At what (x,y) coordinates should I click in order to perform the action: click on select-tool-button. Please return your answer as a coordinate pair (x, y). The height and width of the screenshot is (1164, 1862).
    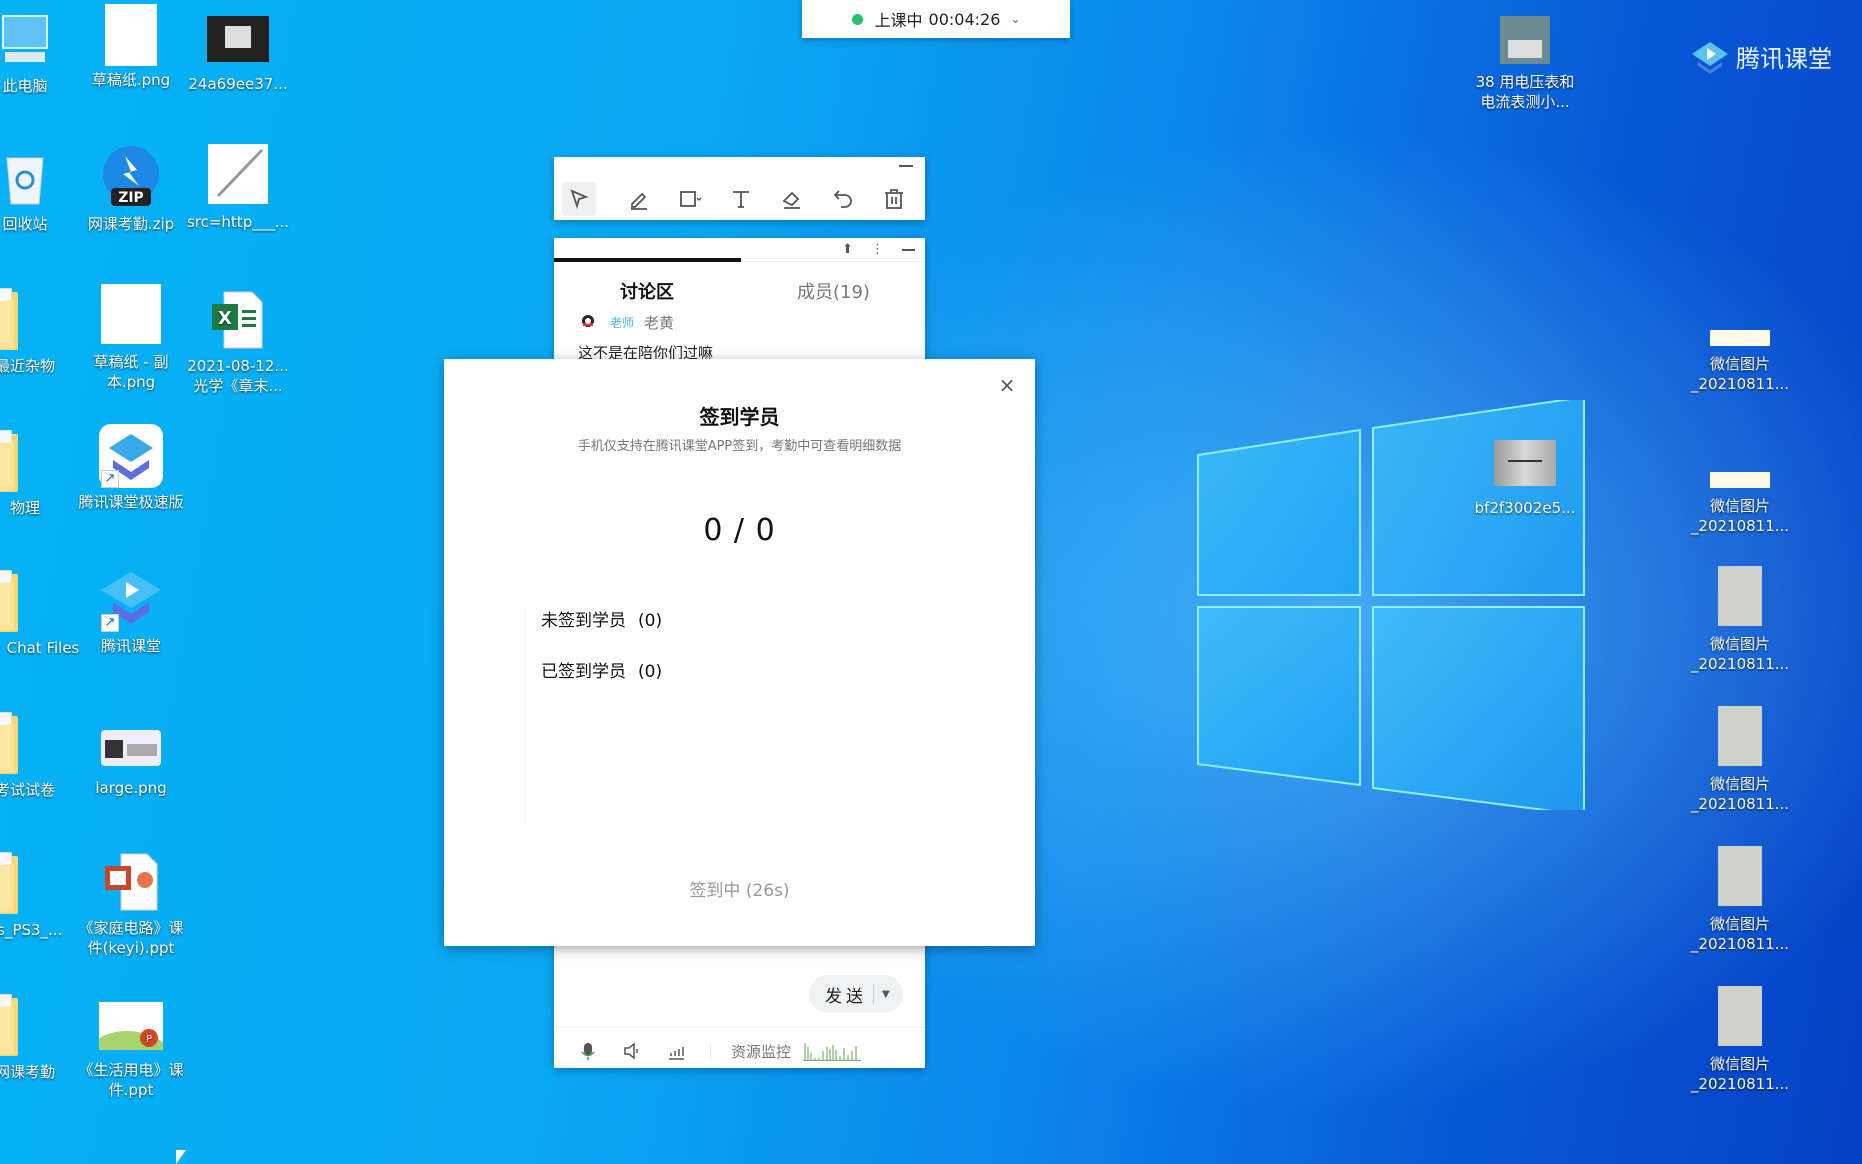
    Looking at the image, I should click on (579, 199).